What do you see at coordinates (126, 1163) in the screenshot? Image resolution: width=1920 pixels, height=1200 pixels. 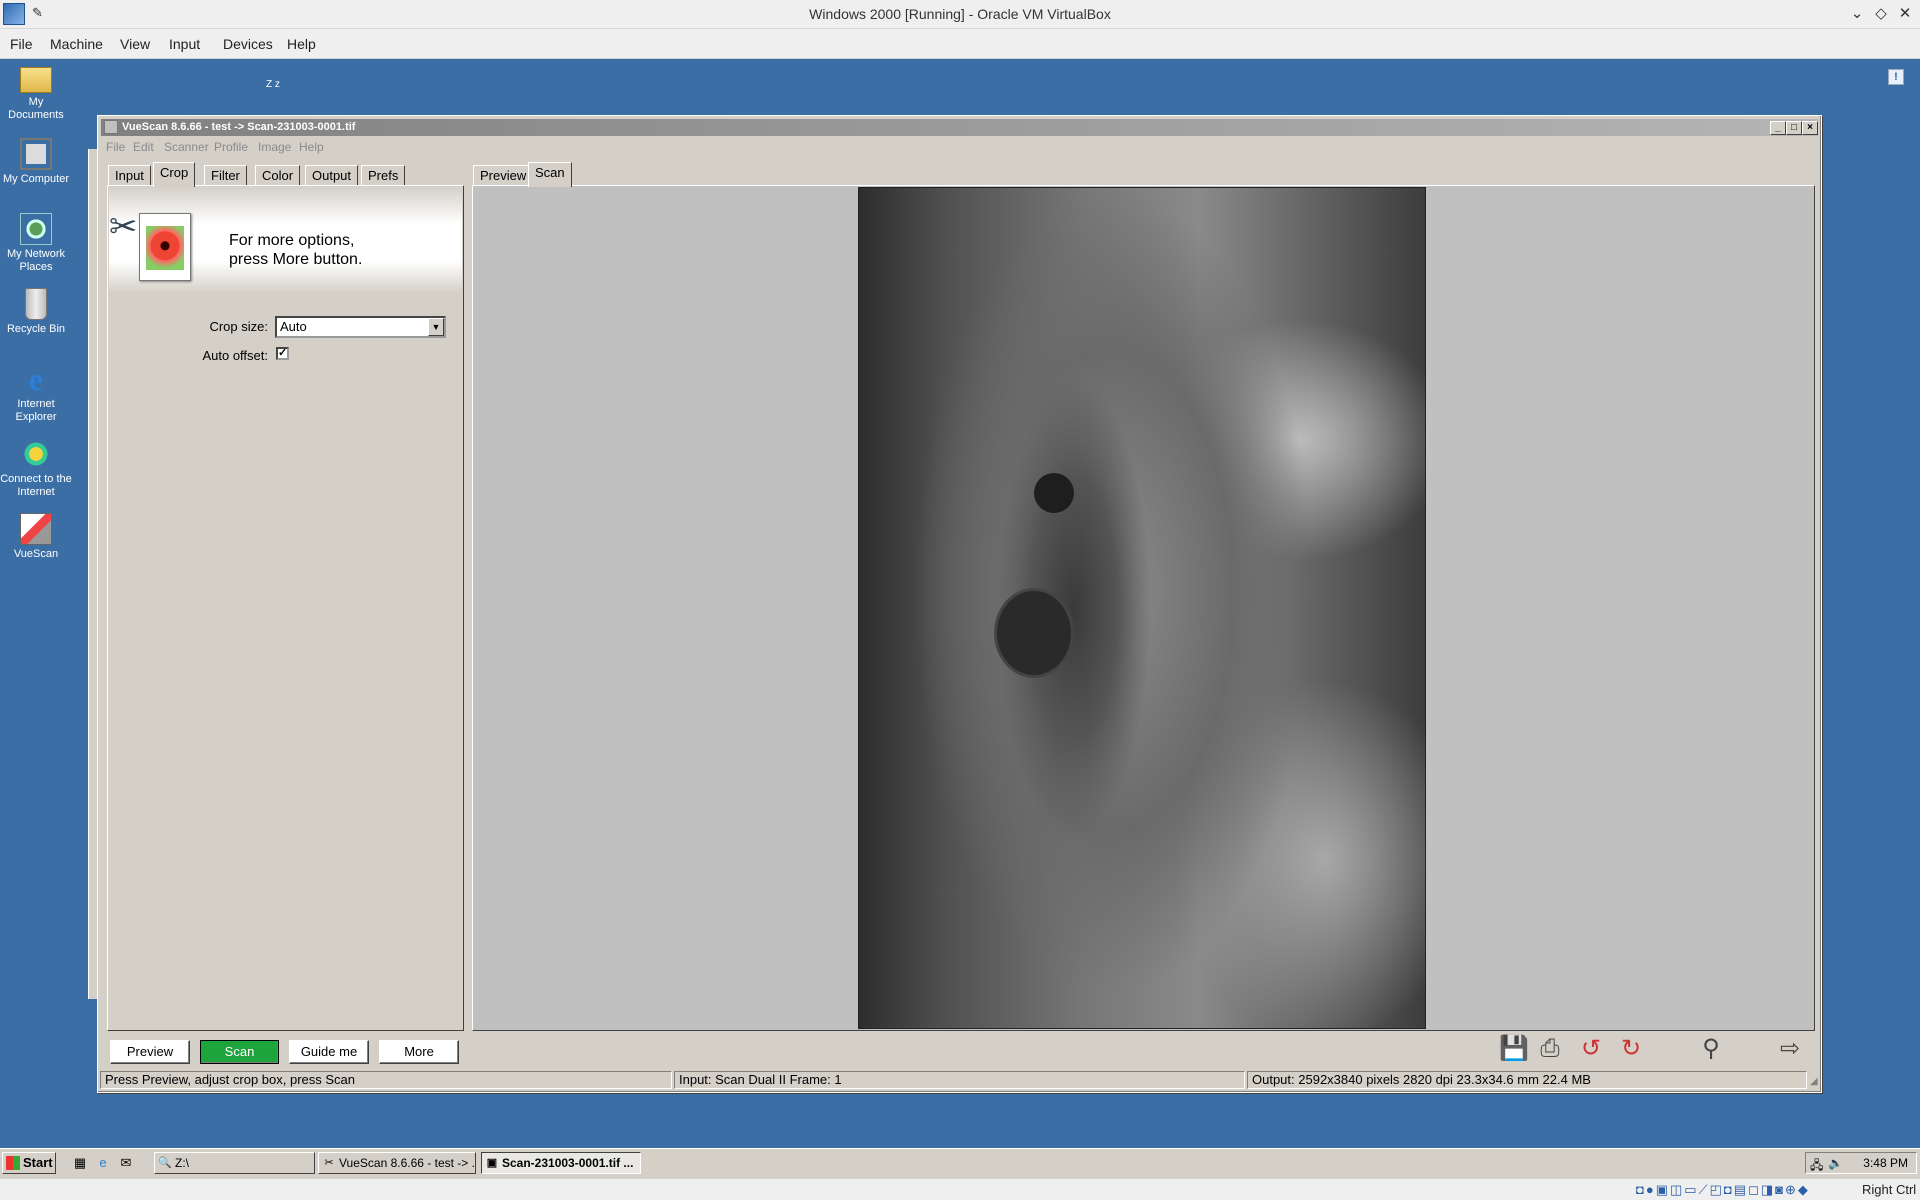 I see `quicklaunch-outlook-icon: ✉` at bounding box center [126, 1163].